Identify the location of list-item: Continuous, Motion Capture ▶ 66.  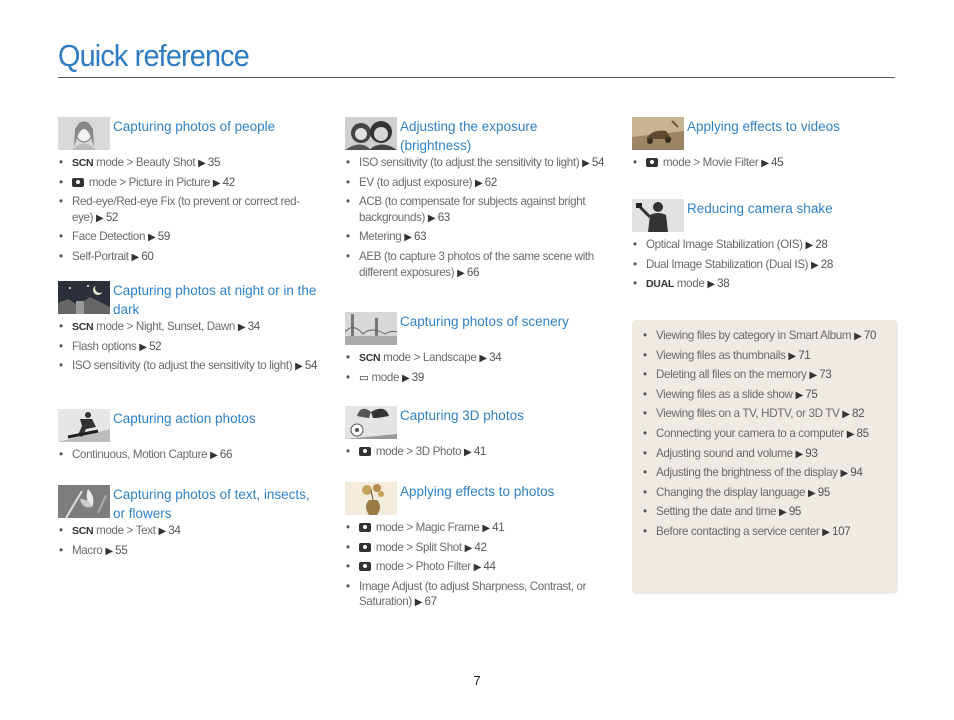
(189, 455).